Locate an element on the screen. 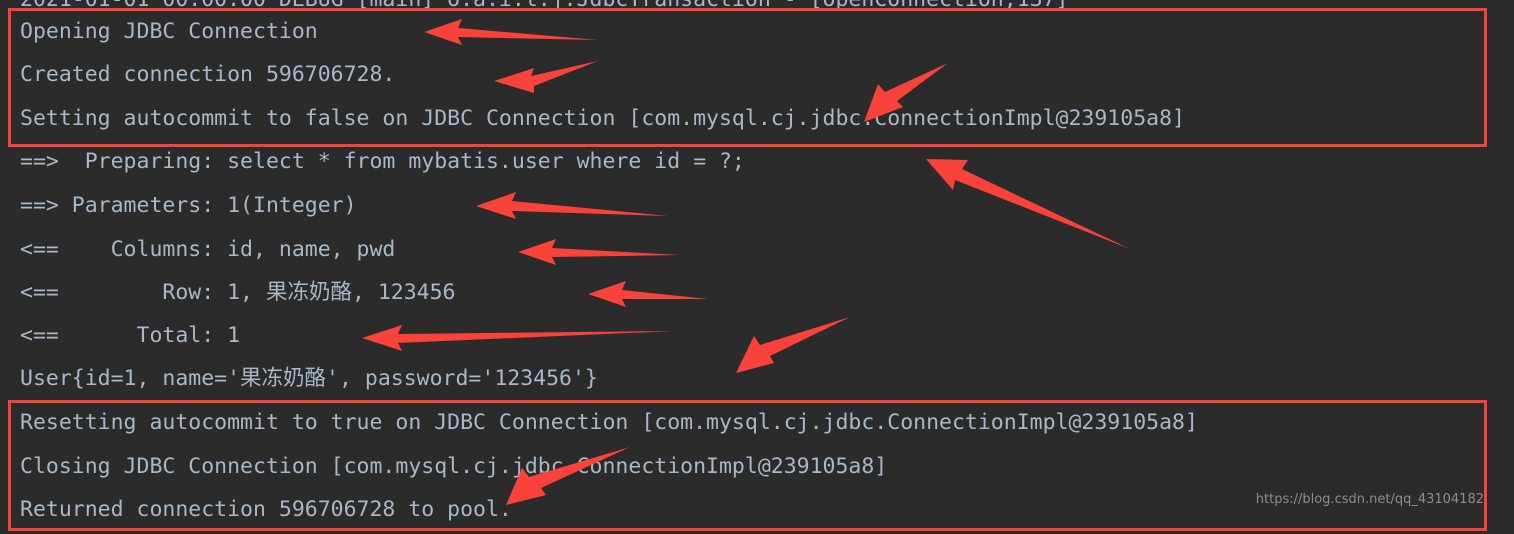  console-line-opening: Opening JDBC Connection is located at coordinates (169, 31).